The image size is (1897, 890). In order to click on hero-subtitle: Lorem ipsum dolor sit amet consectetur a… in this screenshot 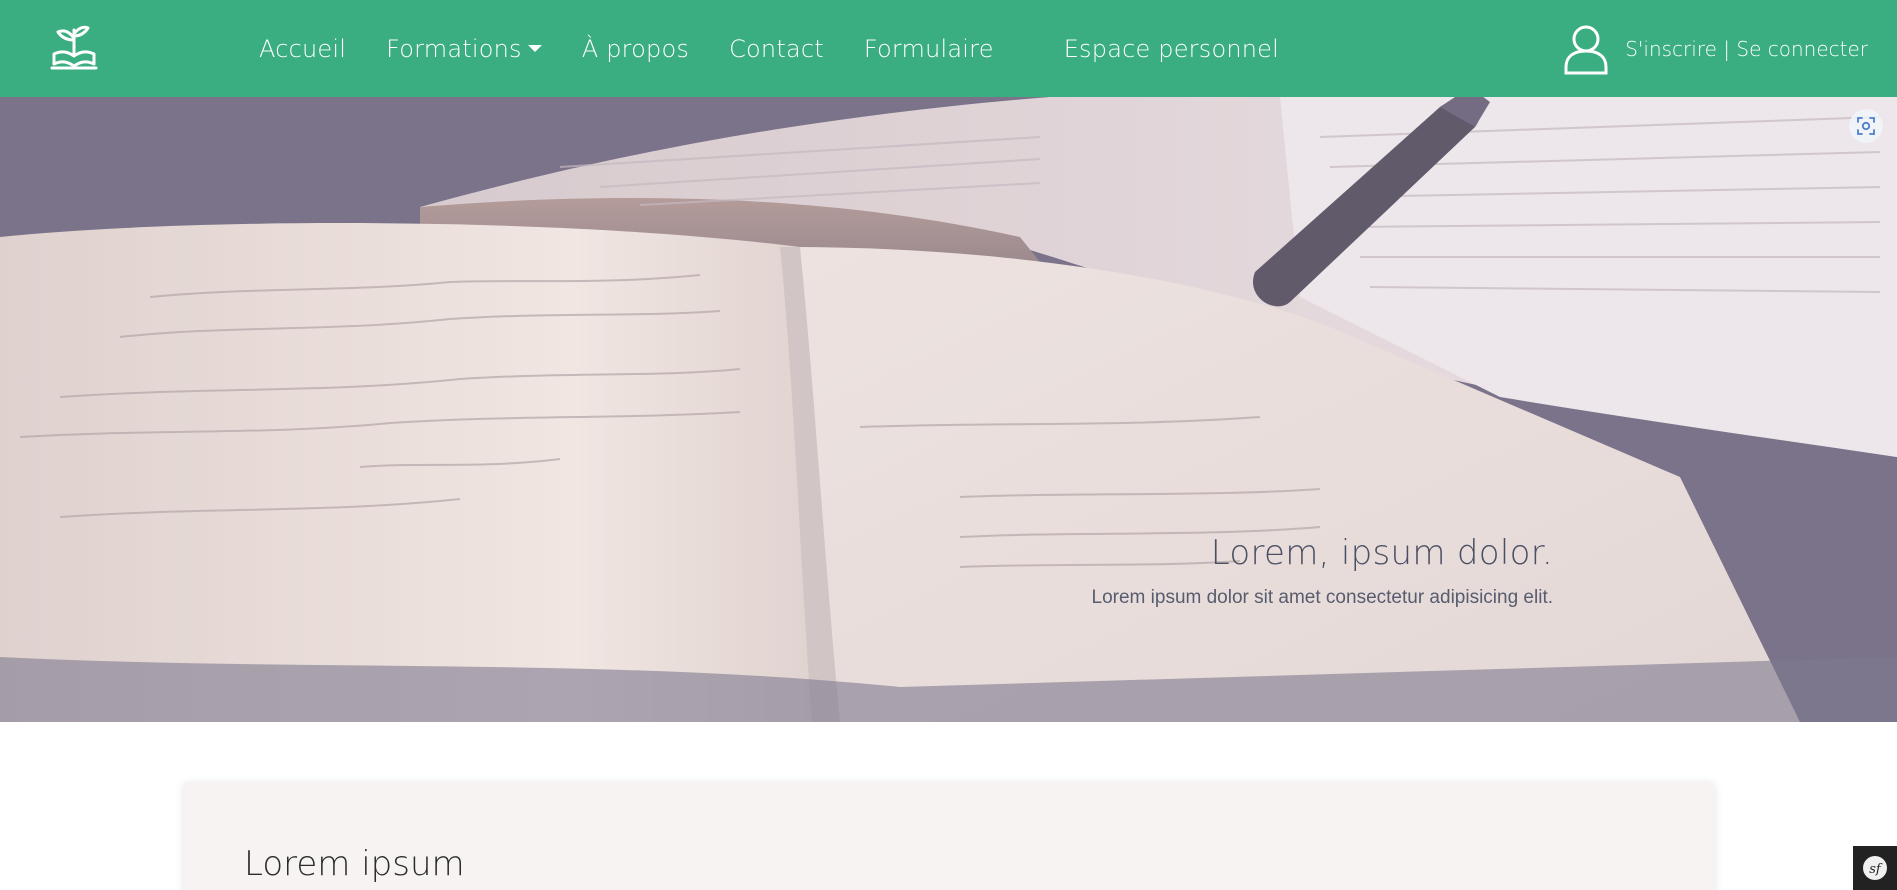, I will do `click(1322, 597)`.